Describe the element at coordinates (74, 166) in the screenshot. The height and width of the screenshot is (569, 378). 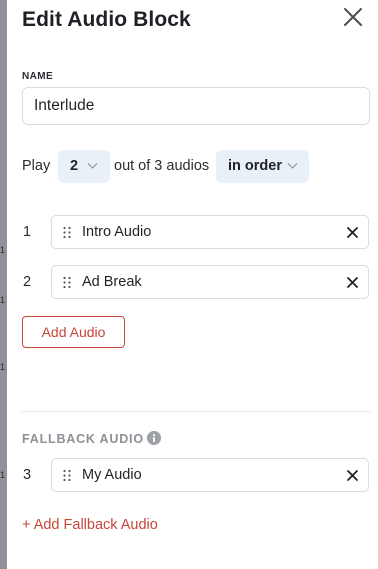
I see `play-count-value: 2` at that location.